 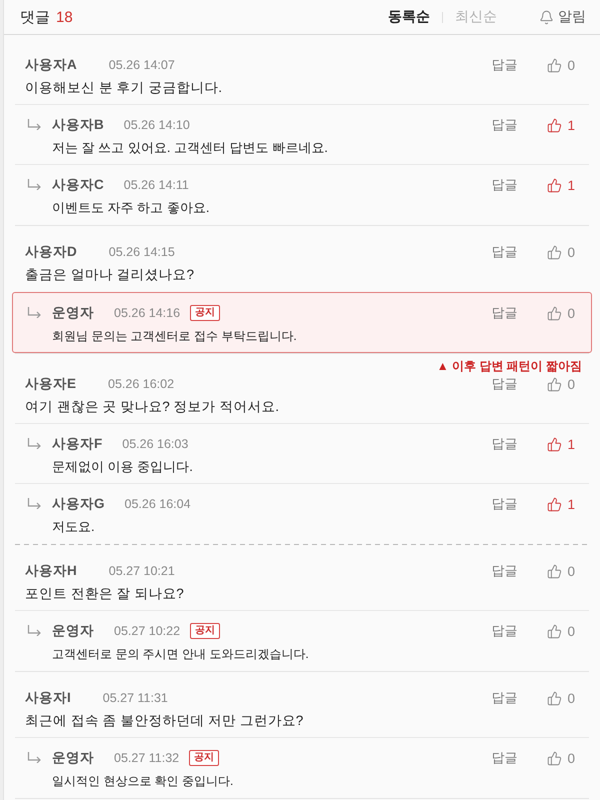 I want to click on comment-text: 이용해보신 분 후기 궁금합니다., so click(x=124, y=88).